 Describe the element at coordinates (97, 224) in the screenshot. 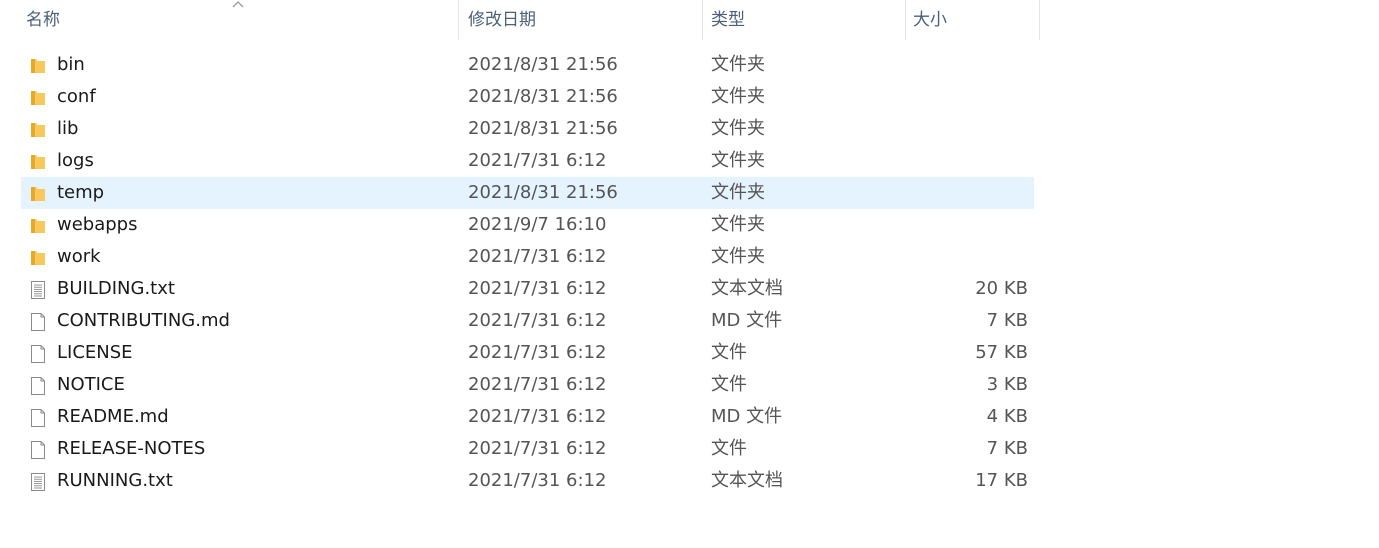

I see `file-name: webapps` at that location.